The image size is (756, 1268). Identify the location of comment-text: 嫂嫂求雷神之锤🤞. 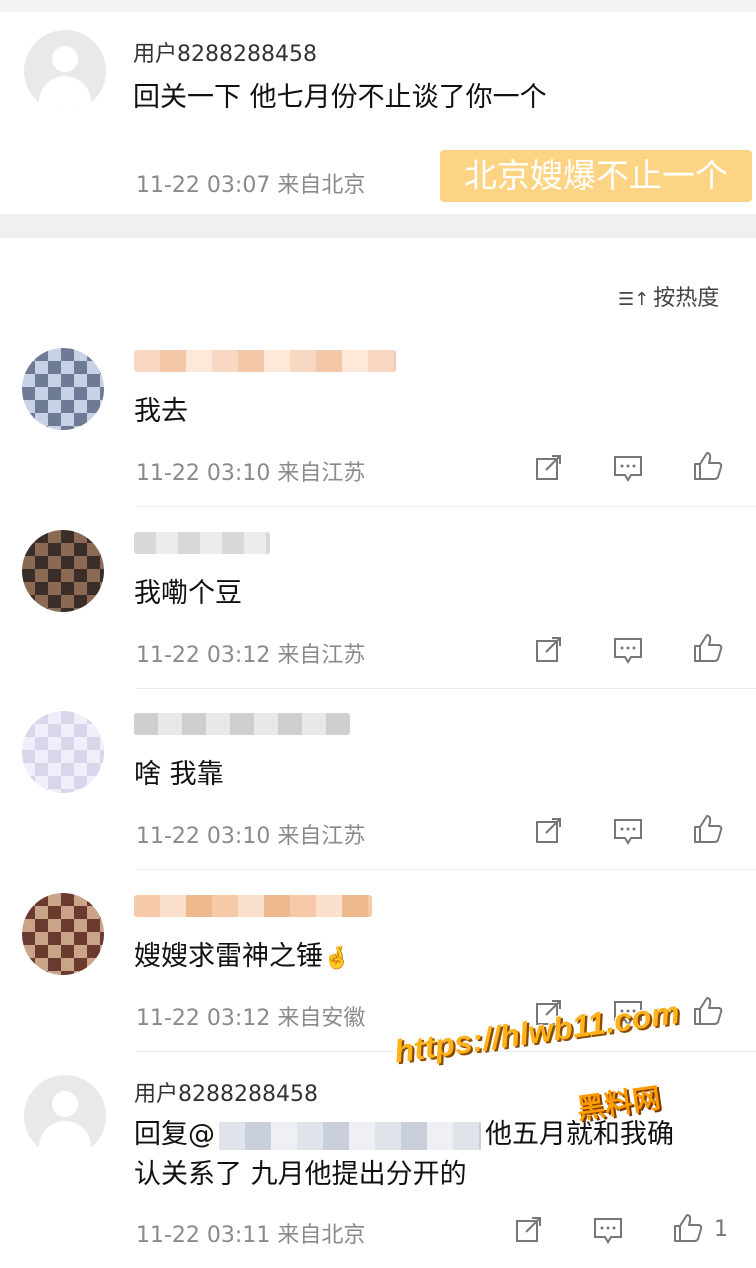
(242, 958).